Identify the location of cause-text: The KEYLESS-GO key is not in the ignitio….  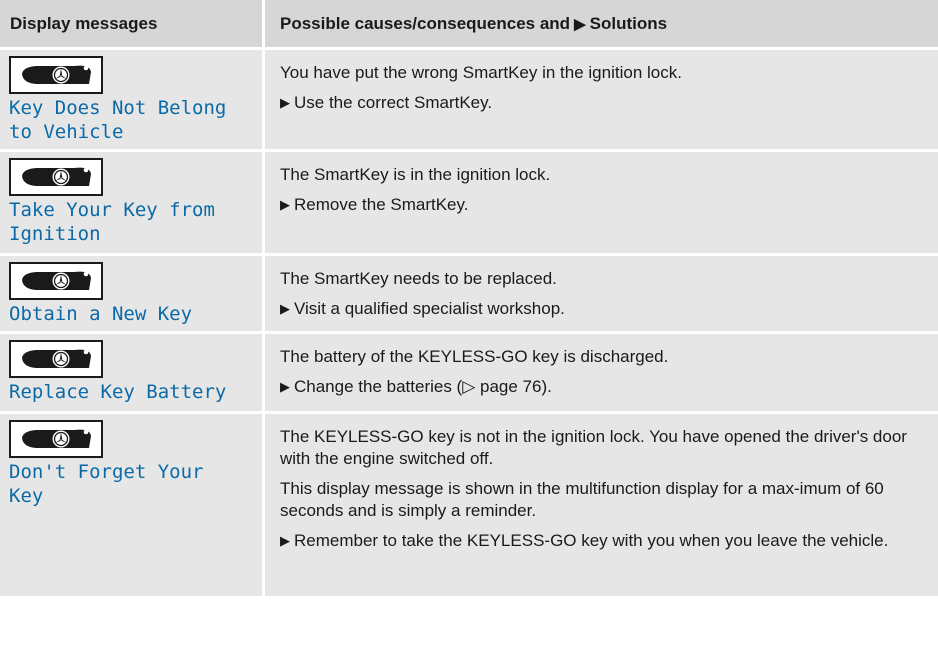
(593, 447).